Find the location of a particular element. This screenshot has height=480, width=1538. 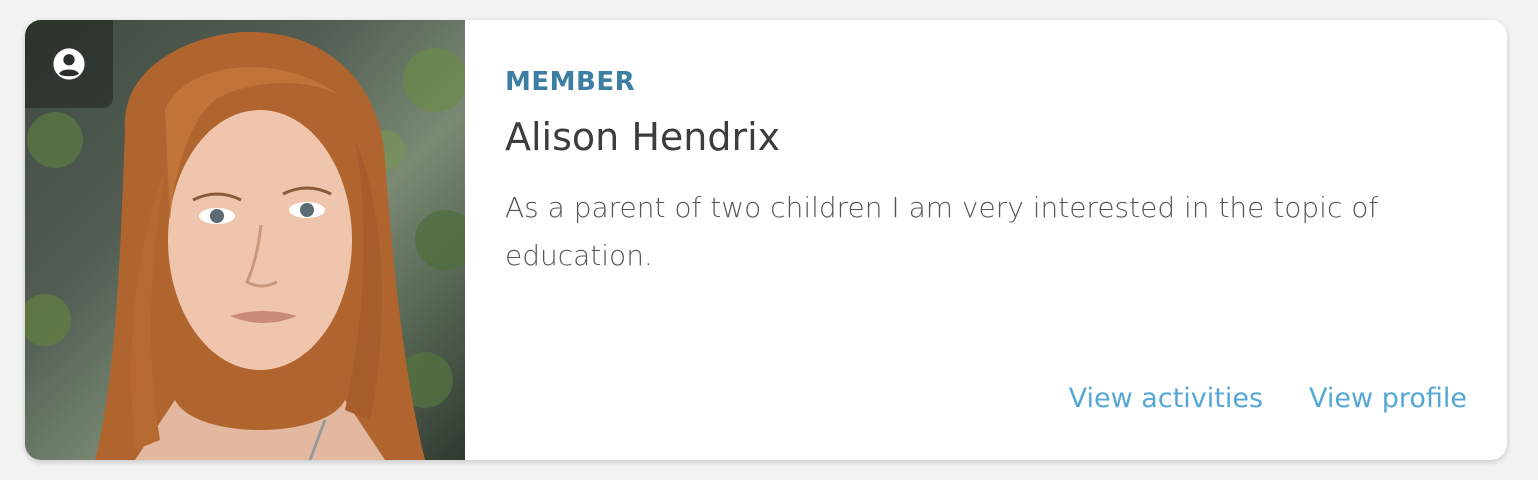

view-activities-link: View activities is located at coordinates (1166, 399).